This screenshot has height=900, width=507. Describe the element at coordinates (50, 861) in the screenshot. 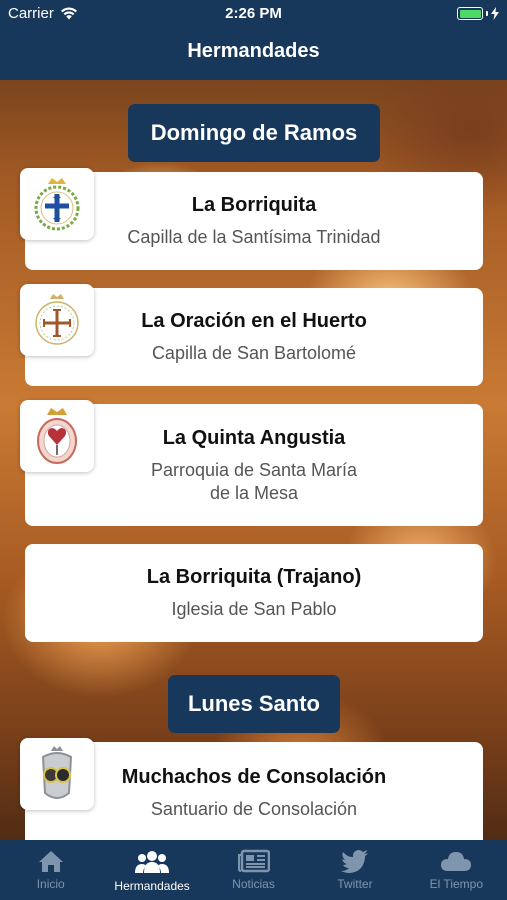

I see `home-icon` at that location.